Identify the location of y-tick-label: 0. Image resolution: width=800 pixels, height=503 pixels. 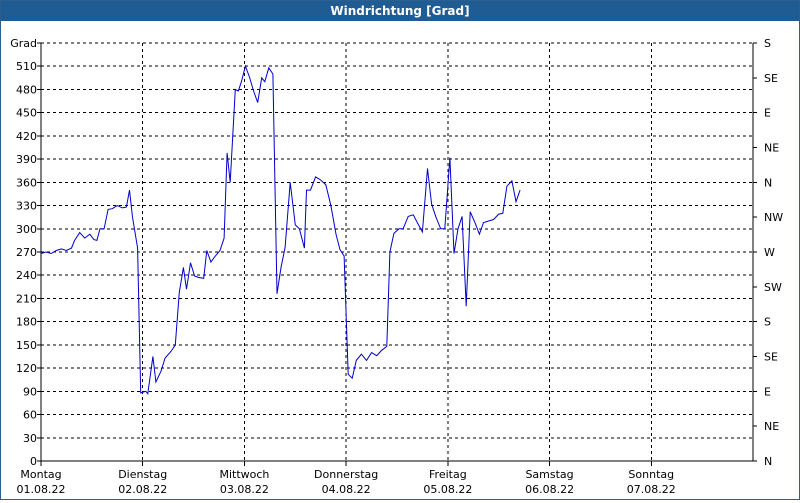
(33, 461).